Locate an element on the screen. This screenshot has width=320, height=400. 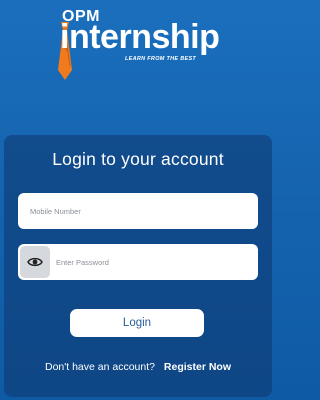
password-field is located at coordinates (138, 262).